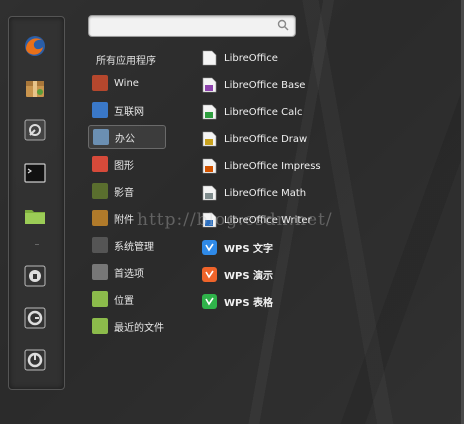 This screenshot has height=424, width=464. I want to click on app-label: LibreOffice Base, so click(265, 85).